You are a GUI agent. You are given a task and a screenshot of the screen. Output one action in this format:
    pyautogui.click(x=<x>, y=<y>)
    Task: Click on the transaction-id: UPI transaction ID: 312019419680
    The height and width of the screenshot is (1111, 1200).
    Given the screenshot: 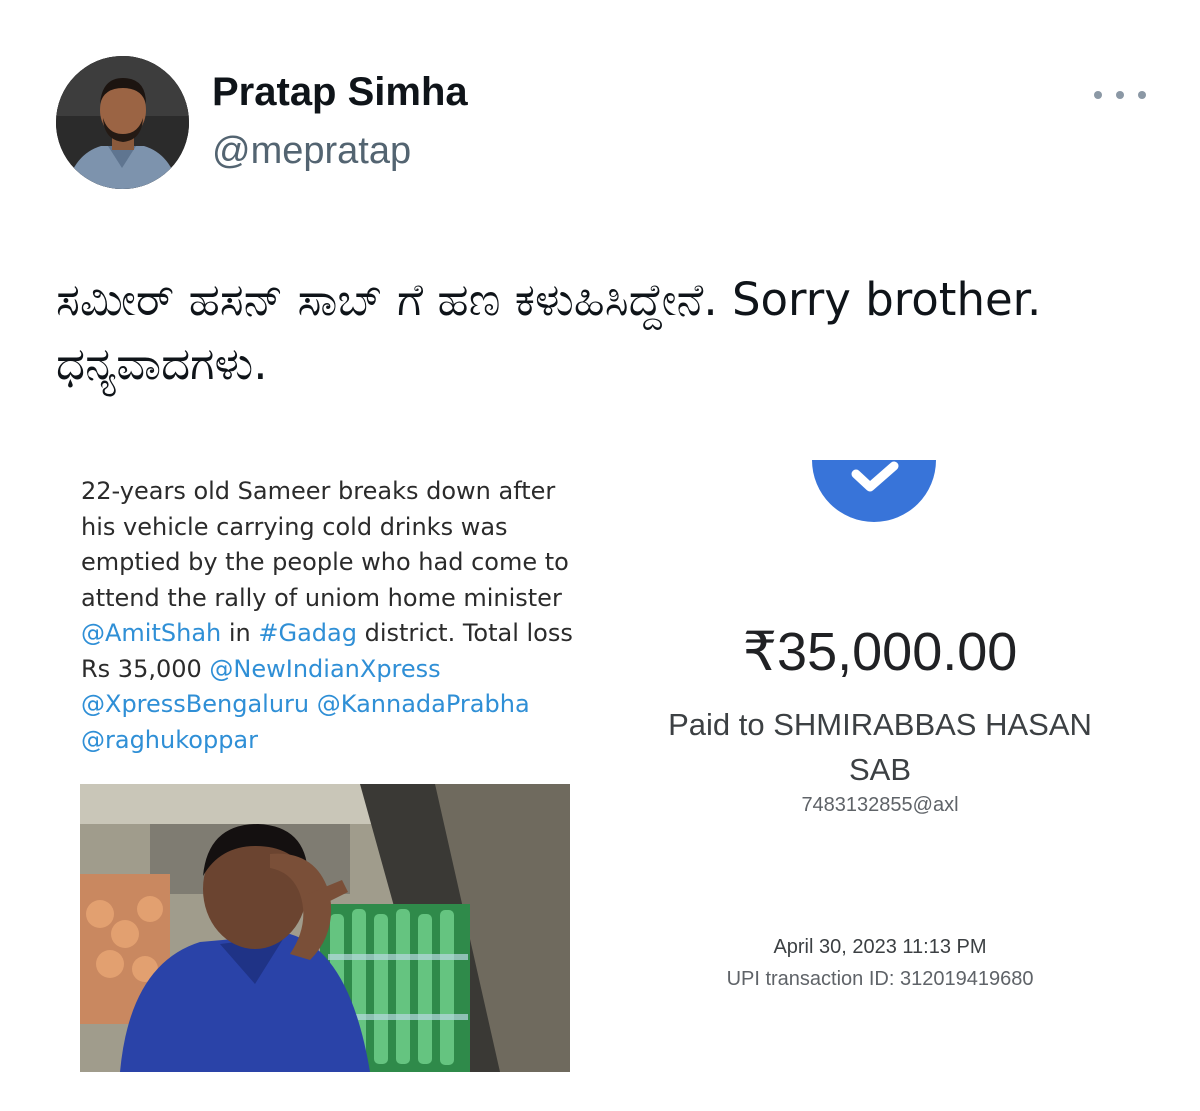 What is the action you would take?
    pyautogui.click(x=880, y=979)
    